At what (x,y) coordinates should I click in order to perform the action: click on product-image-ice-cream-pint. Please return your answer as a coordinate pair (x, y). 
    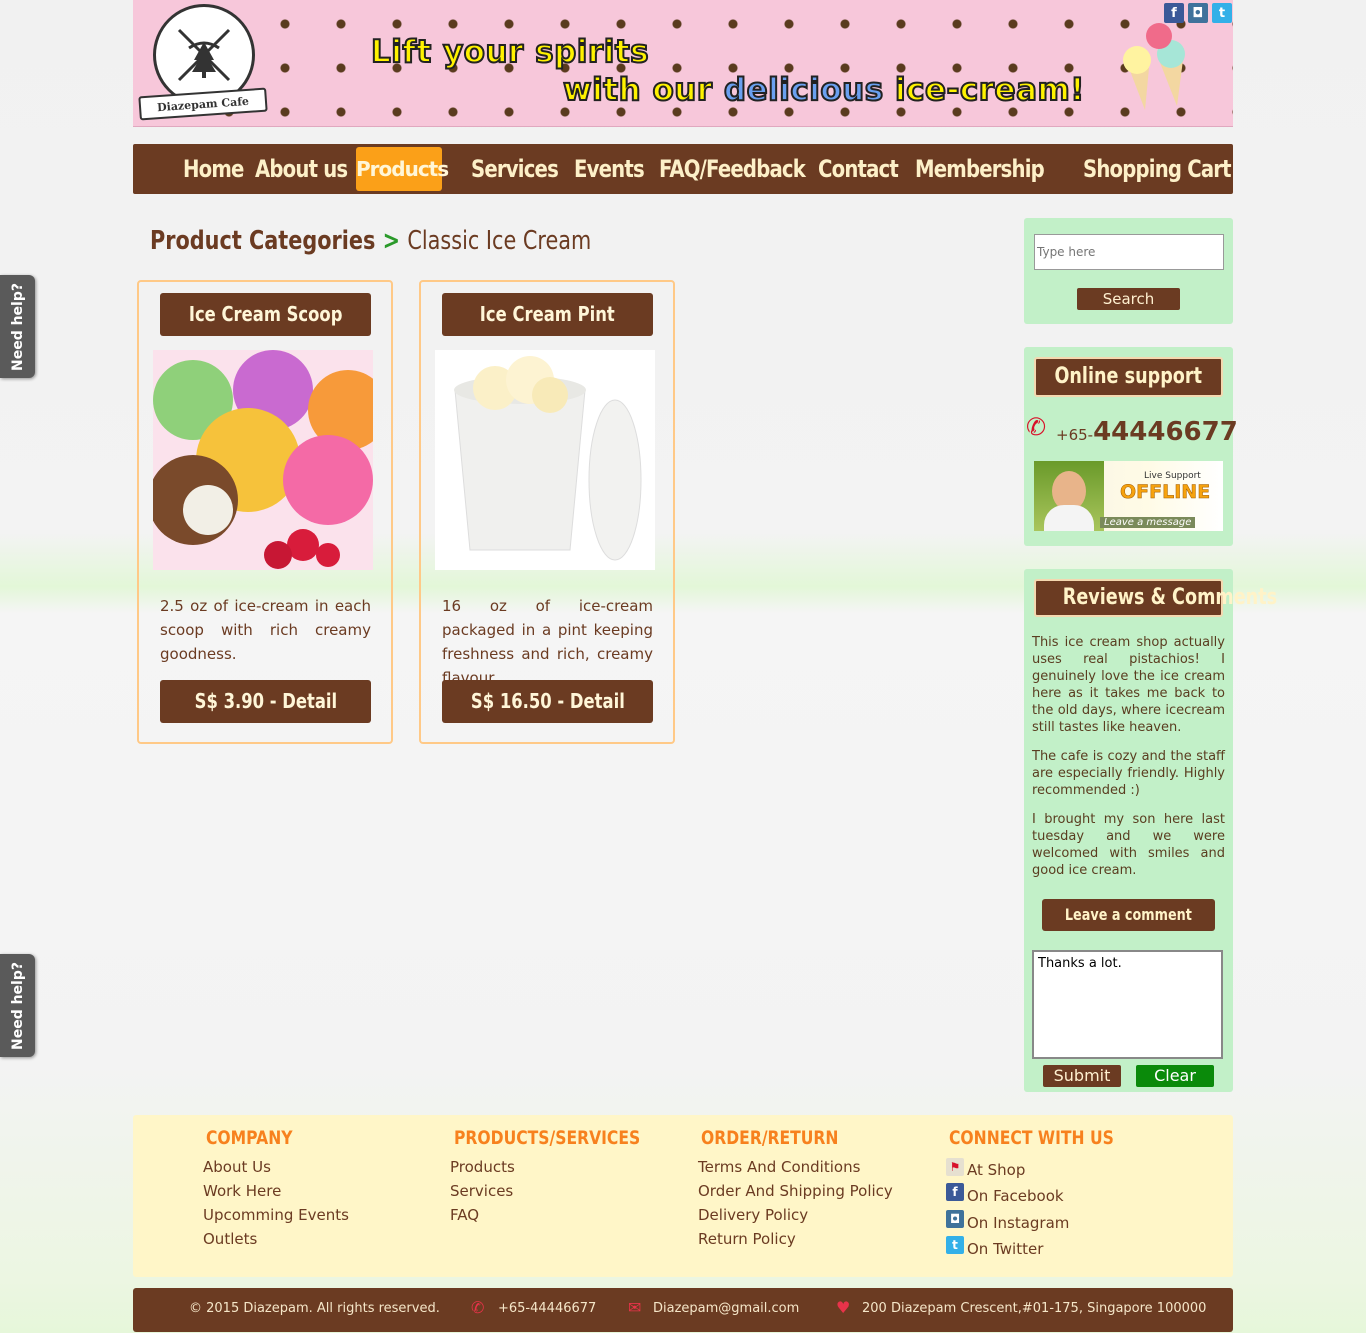
    Looking at the image, I should click on (545, 460).